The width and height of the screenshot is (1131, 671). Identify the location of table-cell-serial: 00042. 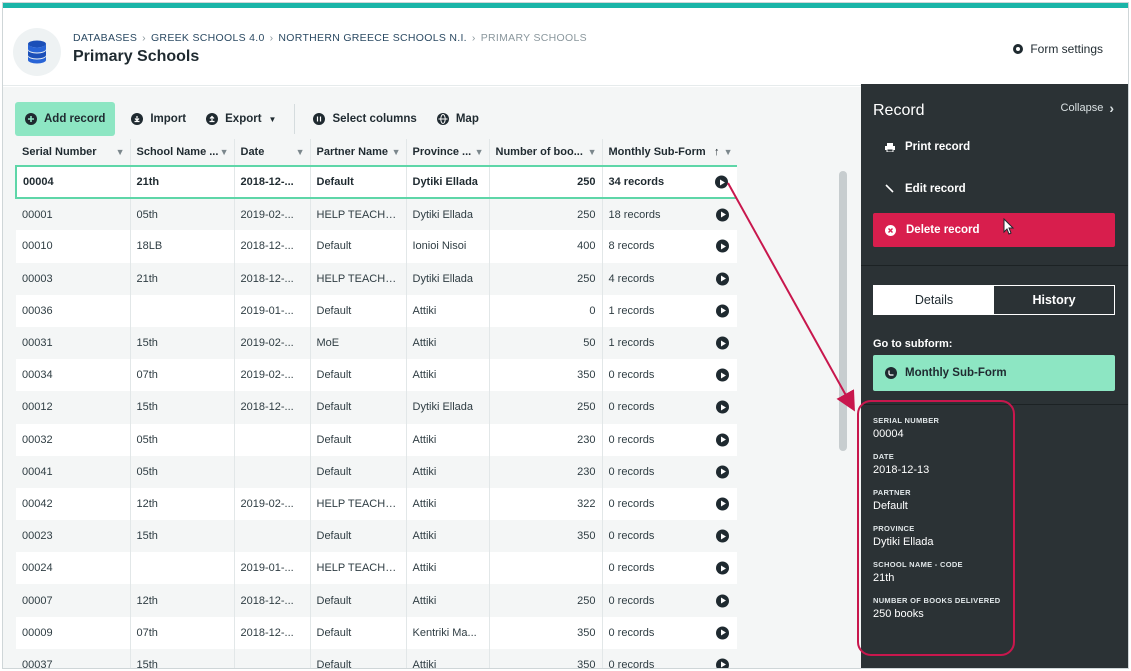
(73, 504).